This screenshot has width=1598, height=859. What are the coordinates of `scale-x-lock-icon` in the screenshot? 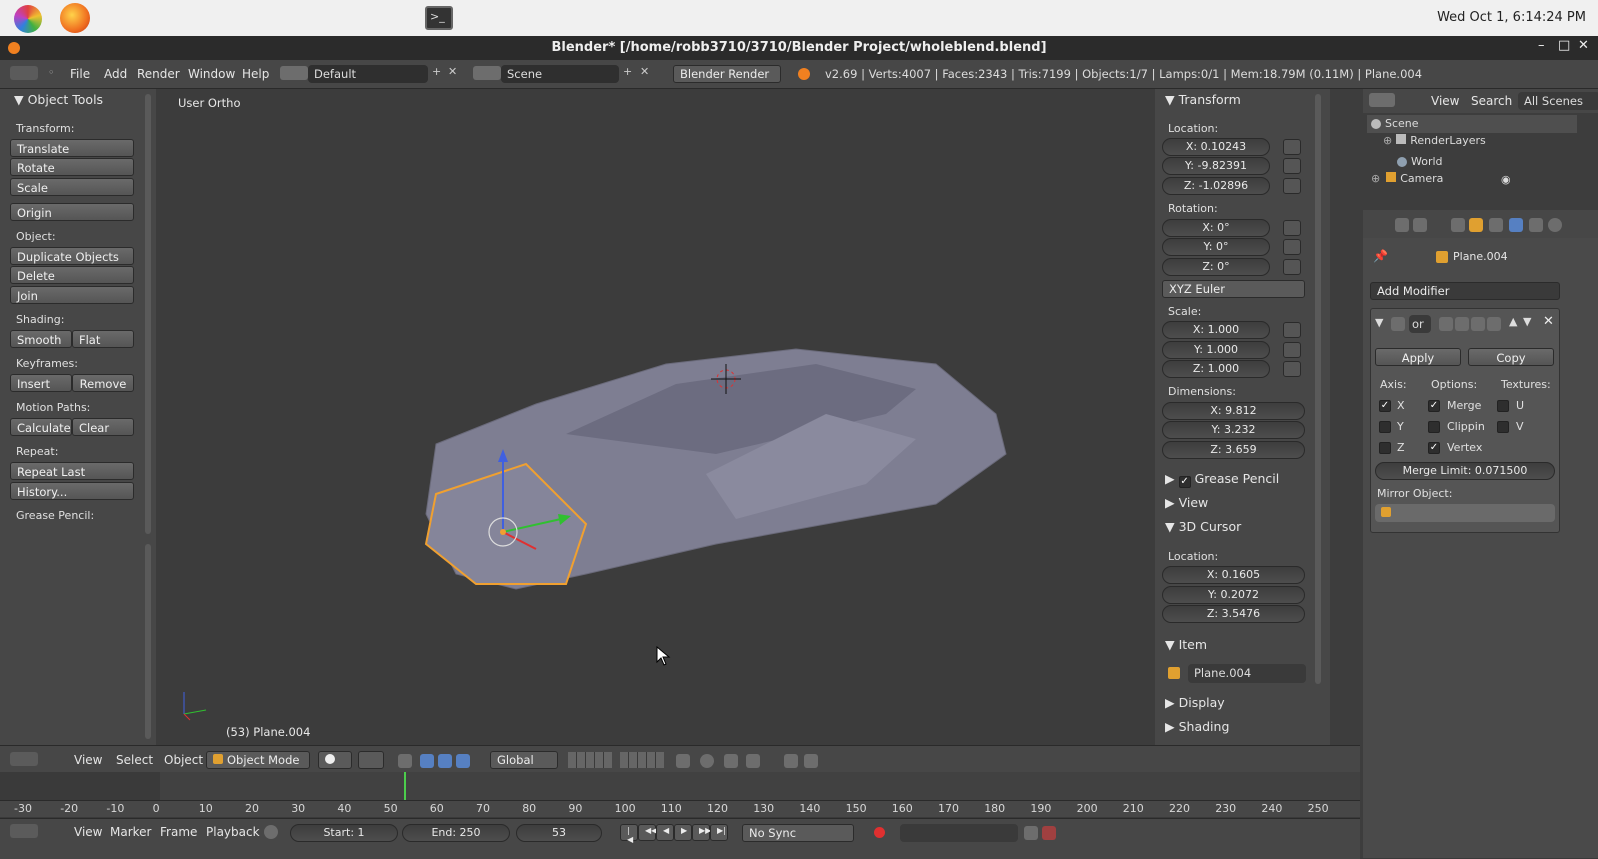 It's located at (1292, 330).